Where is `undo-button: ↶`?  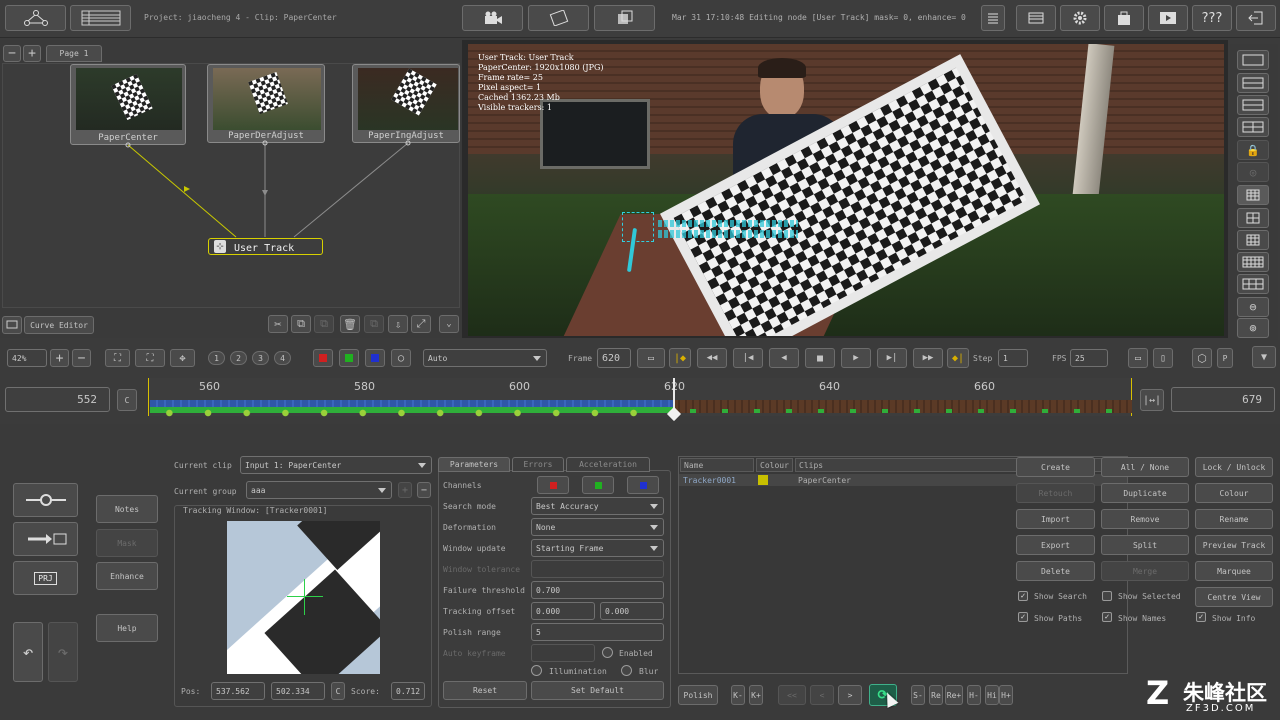 undo-button: ↶ is located at coordinates (28, 652).